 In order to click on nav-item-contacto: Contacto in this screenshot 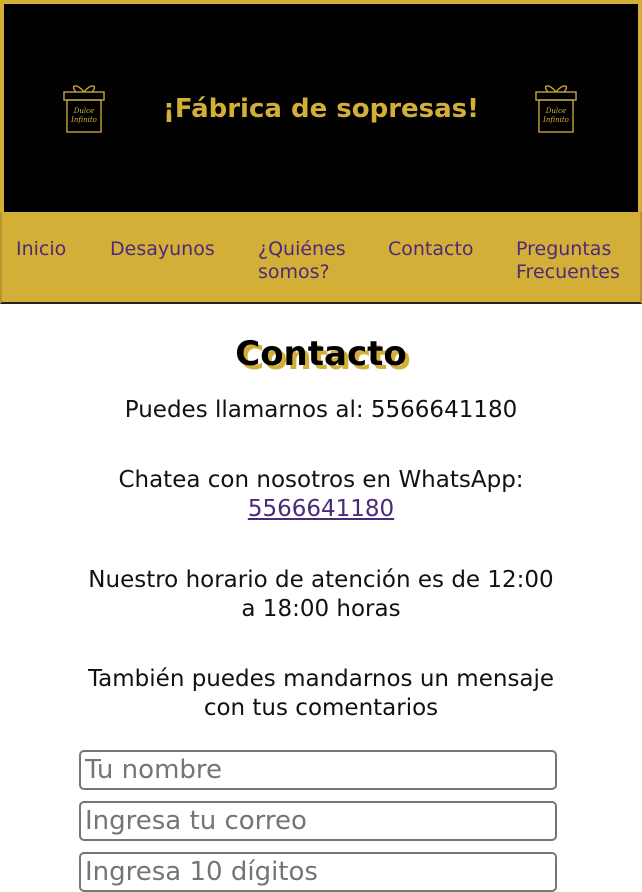, I will do `click(431, 249)`.